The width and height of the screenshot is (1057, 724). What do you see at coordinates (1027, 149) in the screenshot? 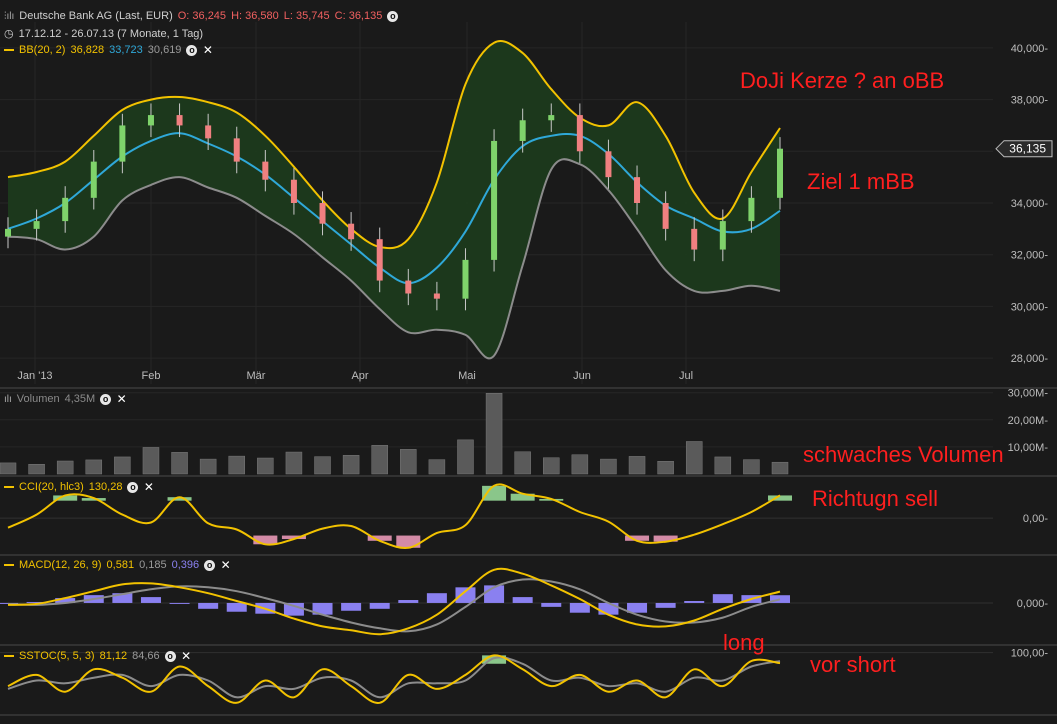
I see `last-price-label: 36,135` at bounding box center [1027, 149].